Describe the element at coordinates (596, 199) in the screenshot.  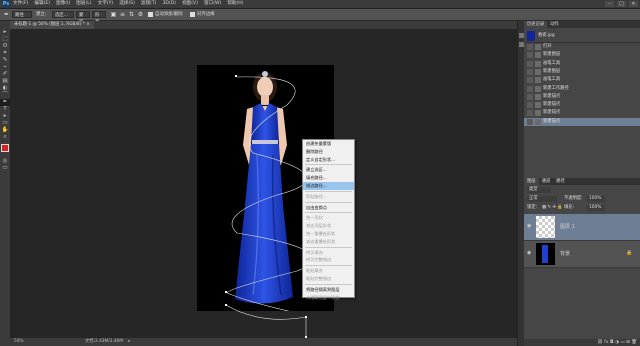
I see `opacity-input: 100%` at that location.